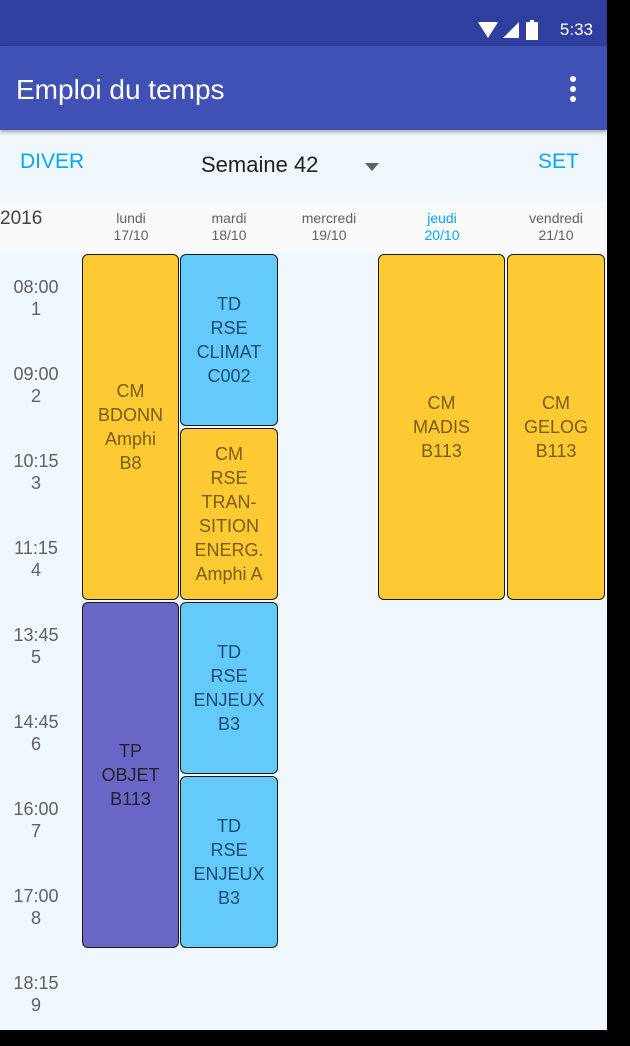 The width and height of the screenshot is (630, 1046). Describe the element at coordinates (36, 374) in the screenshot. I see `slot-time: 09:00` at that location.